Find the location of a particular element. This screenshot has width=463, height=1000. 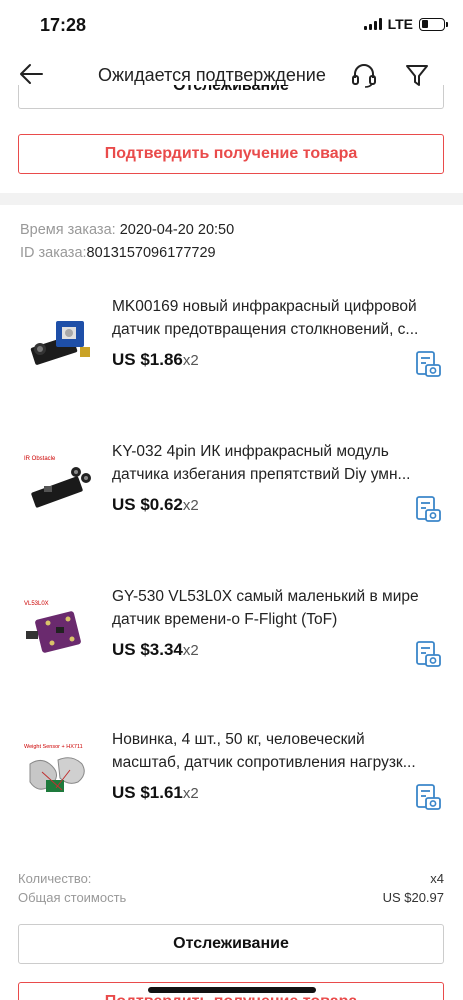

quantity-summary: Количество: x4 is located at coordinates (231, 878).